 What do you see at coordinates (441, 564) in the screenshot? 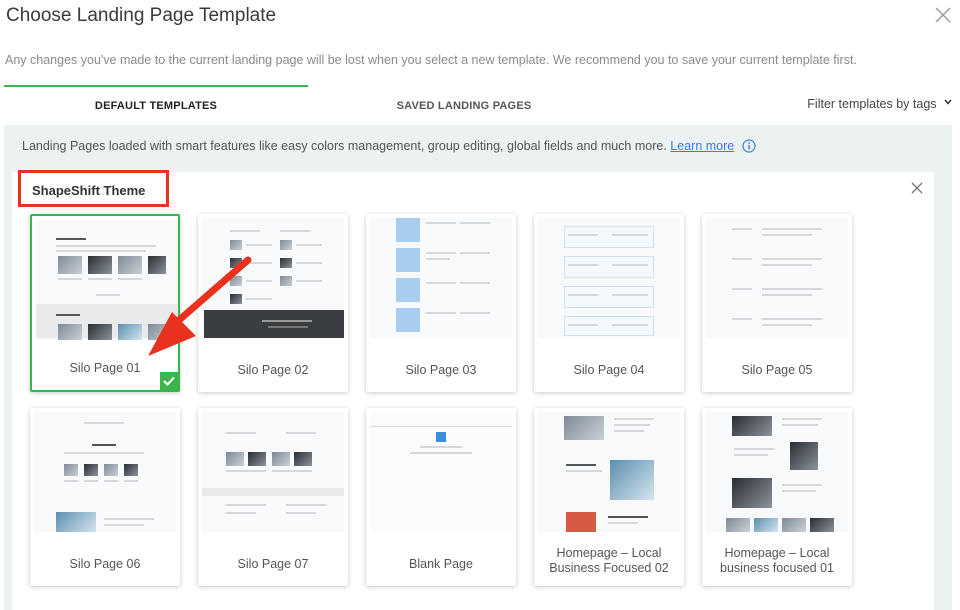
I see `template-label: Blank Page` at bounding box center [441, 564].